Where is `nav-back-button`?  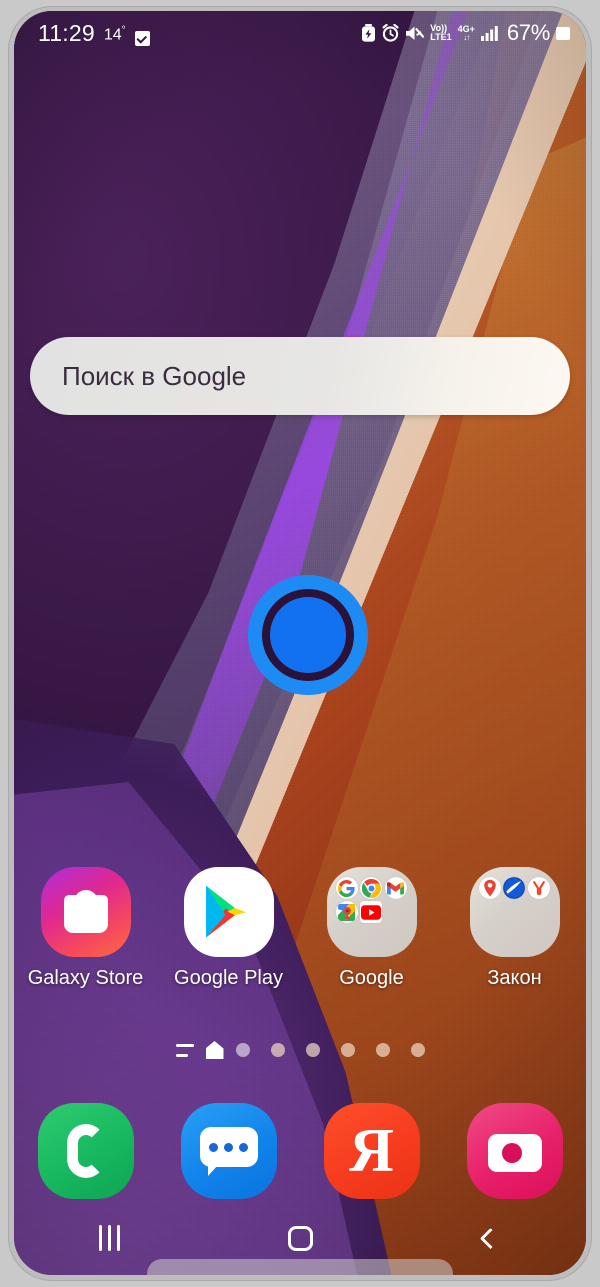 nav-back-button is located at coordinates (490, 1238).